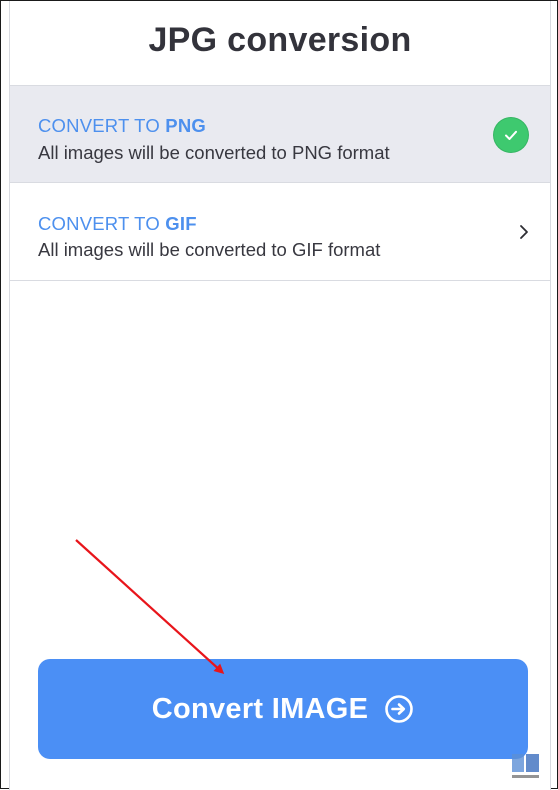  I want to click on format-name: PNG, so click(185, 125).